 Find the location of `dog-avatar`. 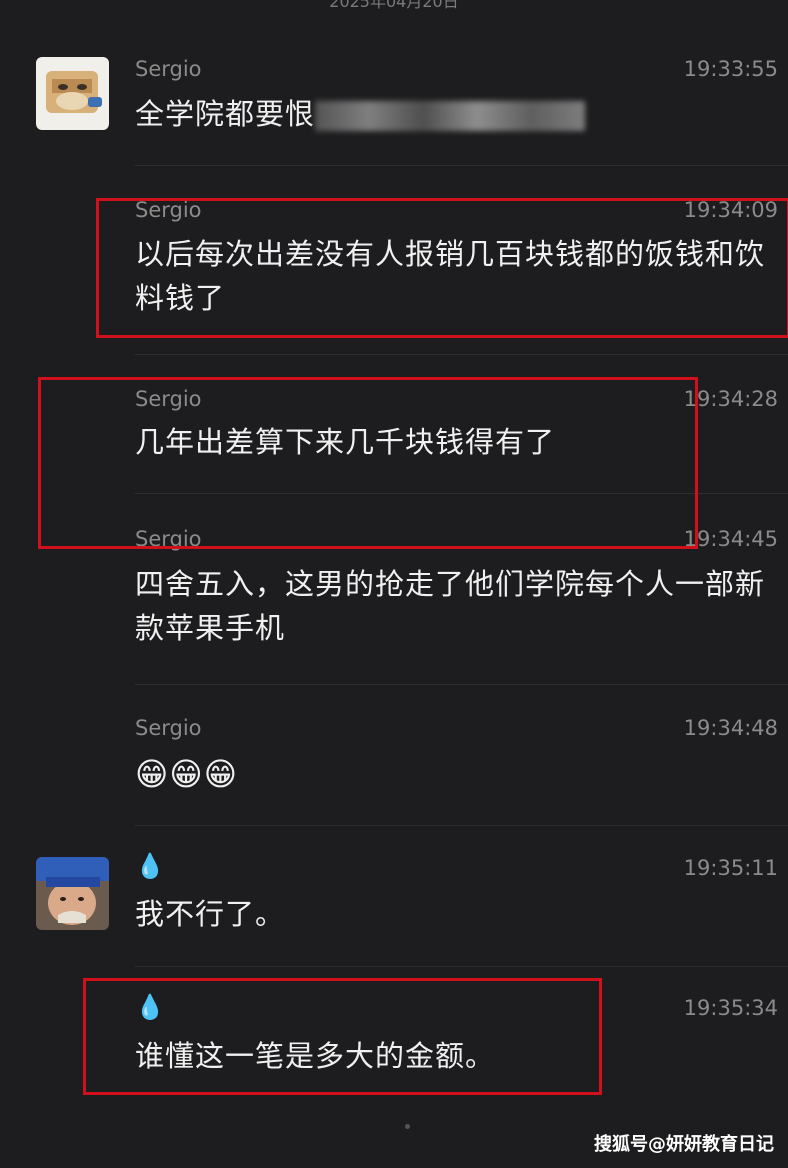

dog-avatar is located at coordinates (72, 93).